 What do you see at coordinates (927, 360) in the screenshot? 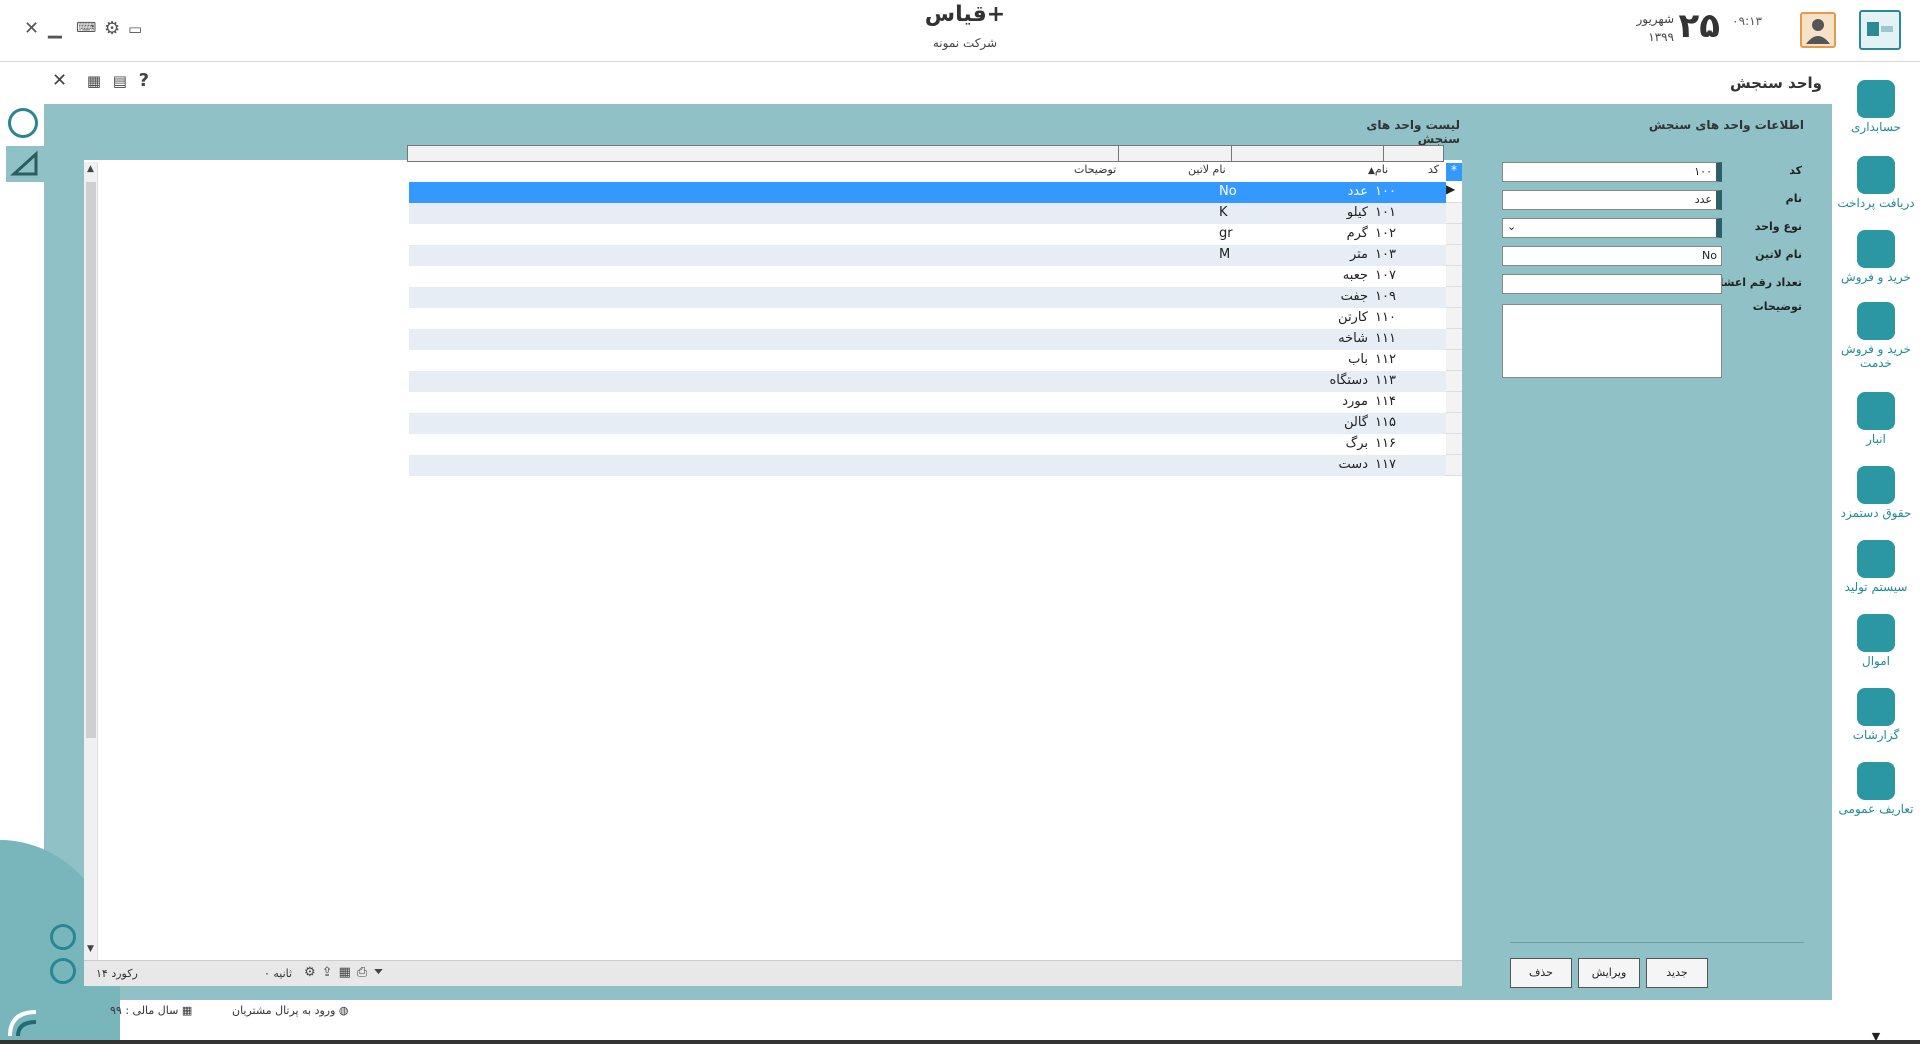
I see `table-row: ۱۱۲ باب` at bounding box center [927, 360].